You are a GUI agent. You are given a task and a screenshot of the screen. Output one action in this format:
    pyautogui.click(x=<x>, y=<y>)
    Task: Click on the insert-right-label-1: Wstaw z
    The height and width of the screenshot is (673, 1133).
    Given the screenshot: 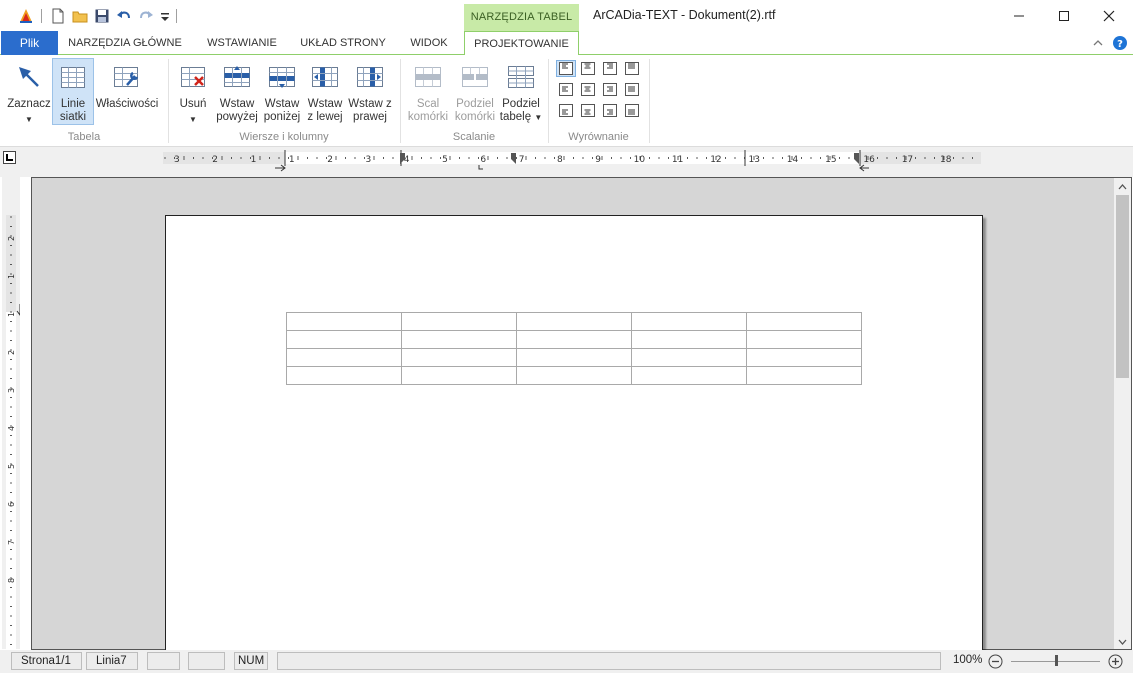 What is the action you would take?
    pyautogui.click(x=370, y=104)
    